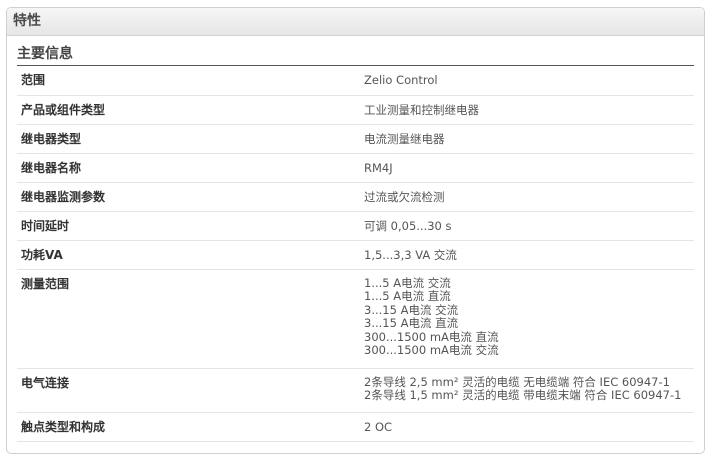 This screenshot has height=455, width=712. What do you see at coordinates (63, 109) in the screenshot?
I see `row-label: 产品或组件类型` at bounding box center [63, 109].